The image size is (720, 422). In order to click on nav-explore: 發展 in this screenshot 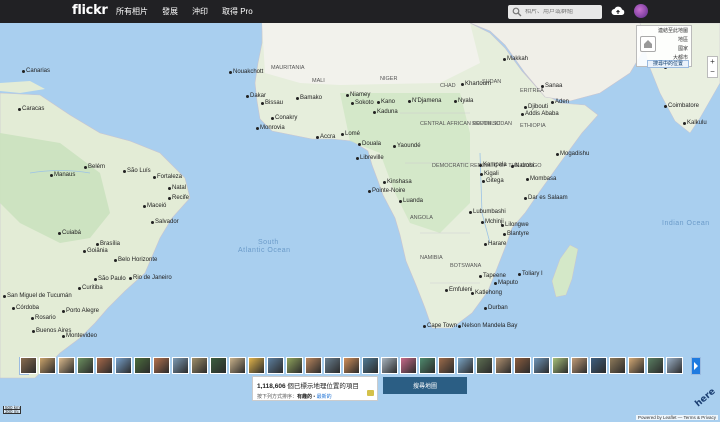, I will do `click(170, 11)`.